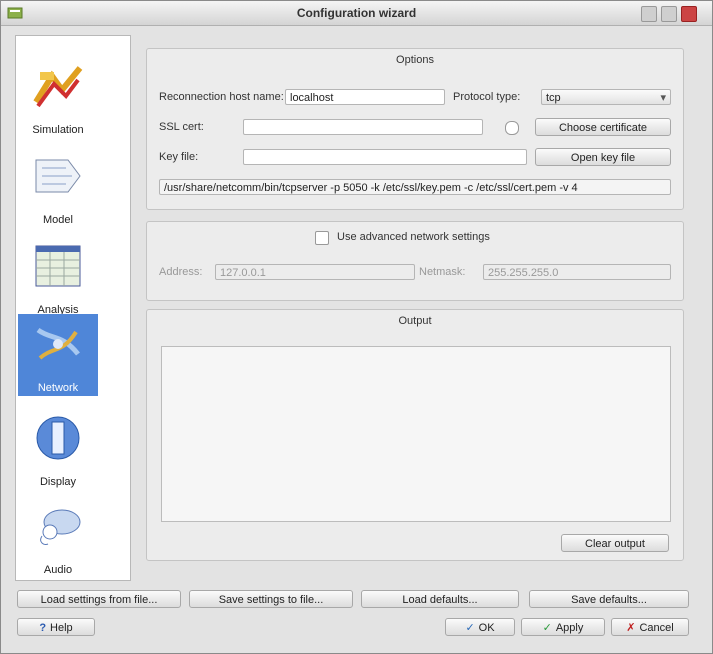 This screenshot has height=654, width=713. I want to click on host-label: Reconnection host name:, so click(221, 97).